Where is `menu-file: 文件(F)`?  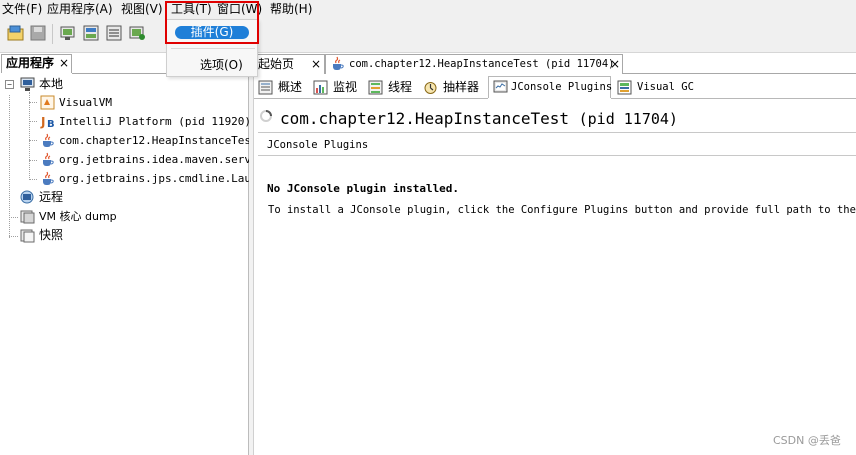
menu-file: 文件(F) is located at coordinates (22, 9).